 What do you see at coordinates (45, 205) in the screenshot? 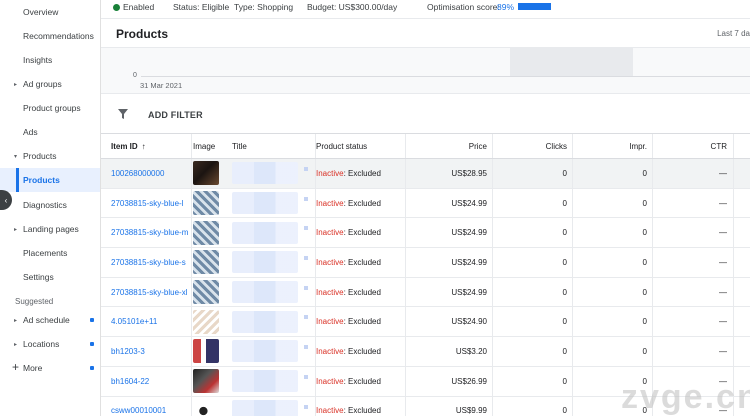
I see `sidebar-item-label: Diagnostics` at bounding box center [45, 205].